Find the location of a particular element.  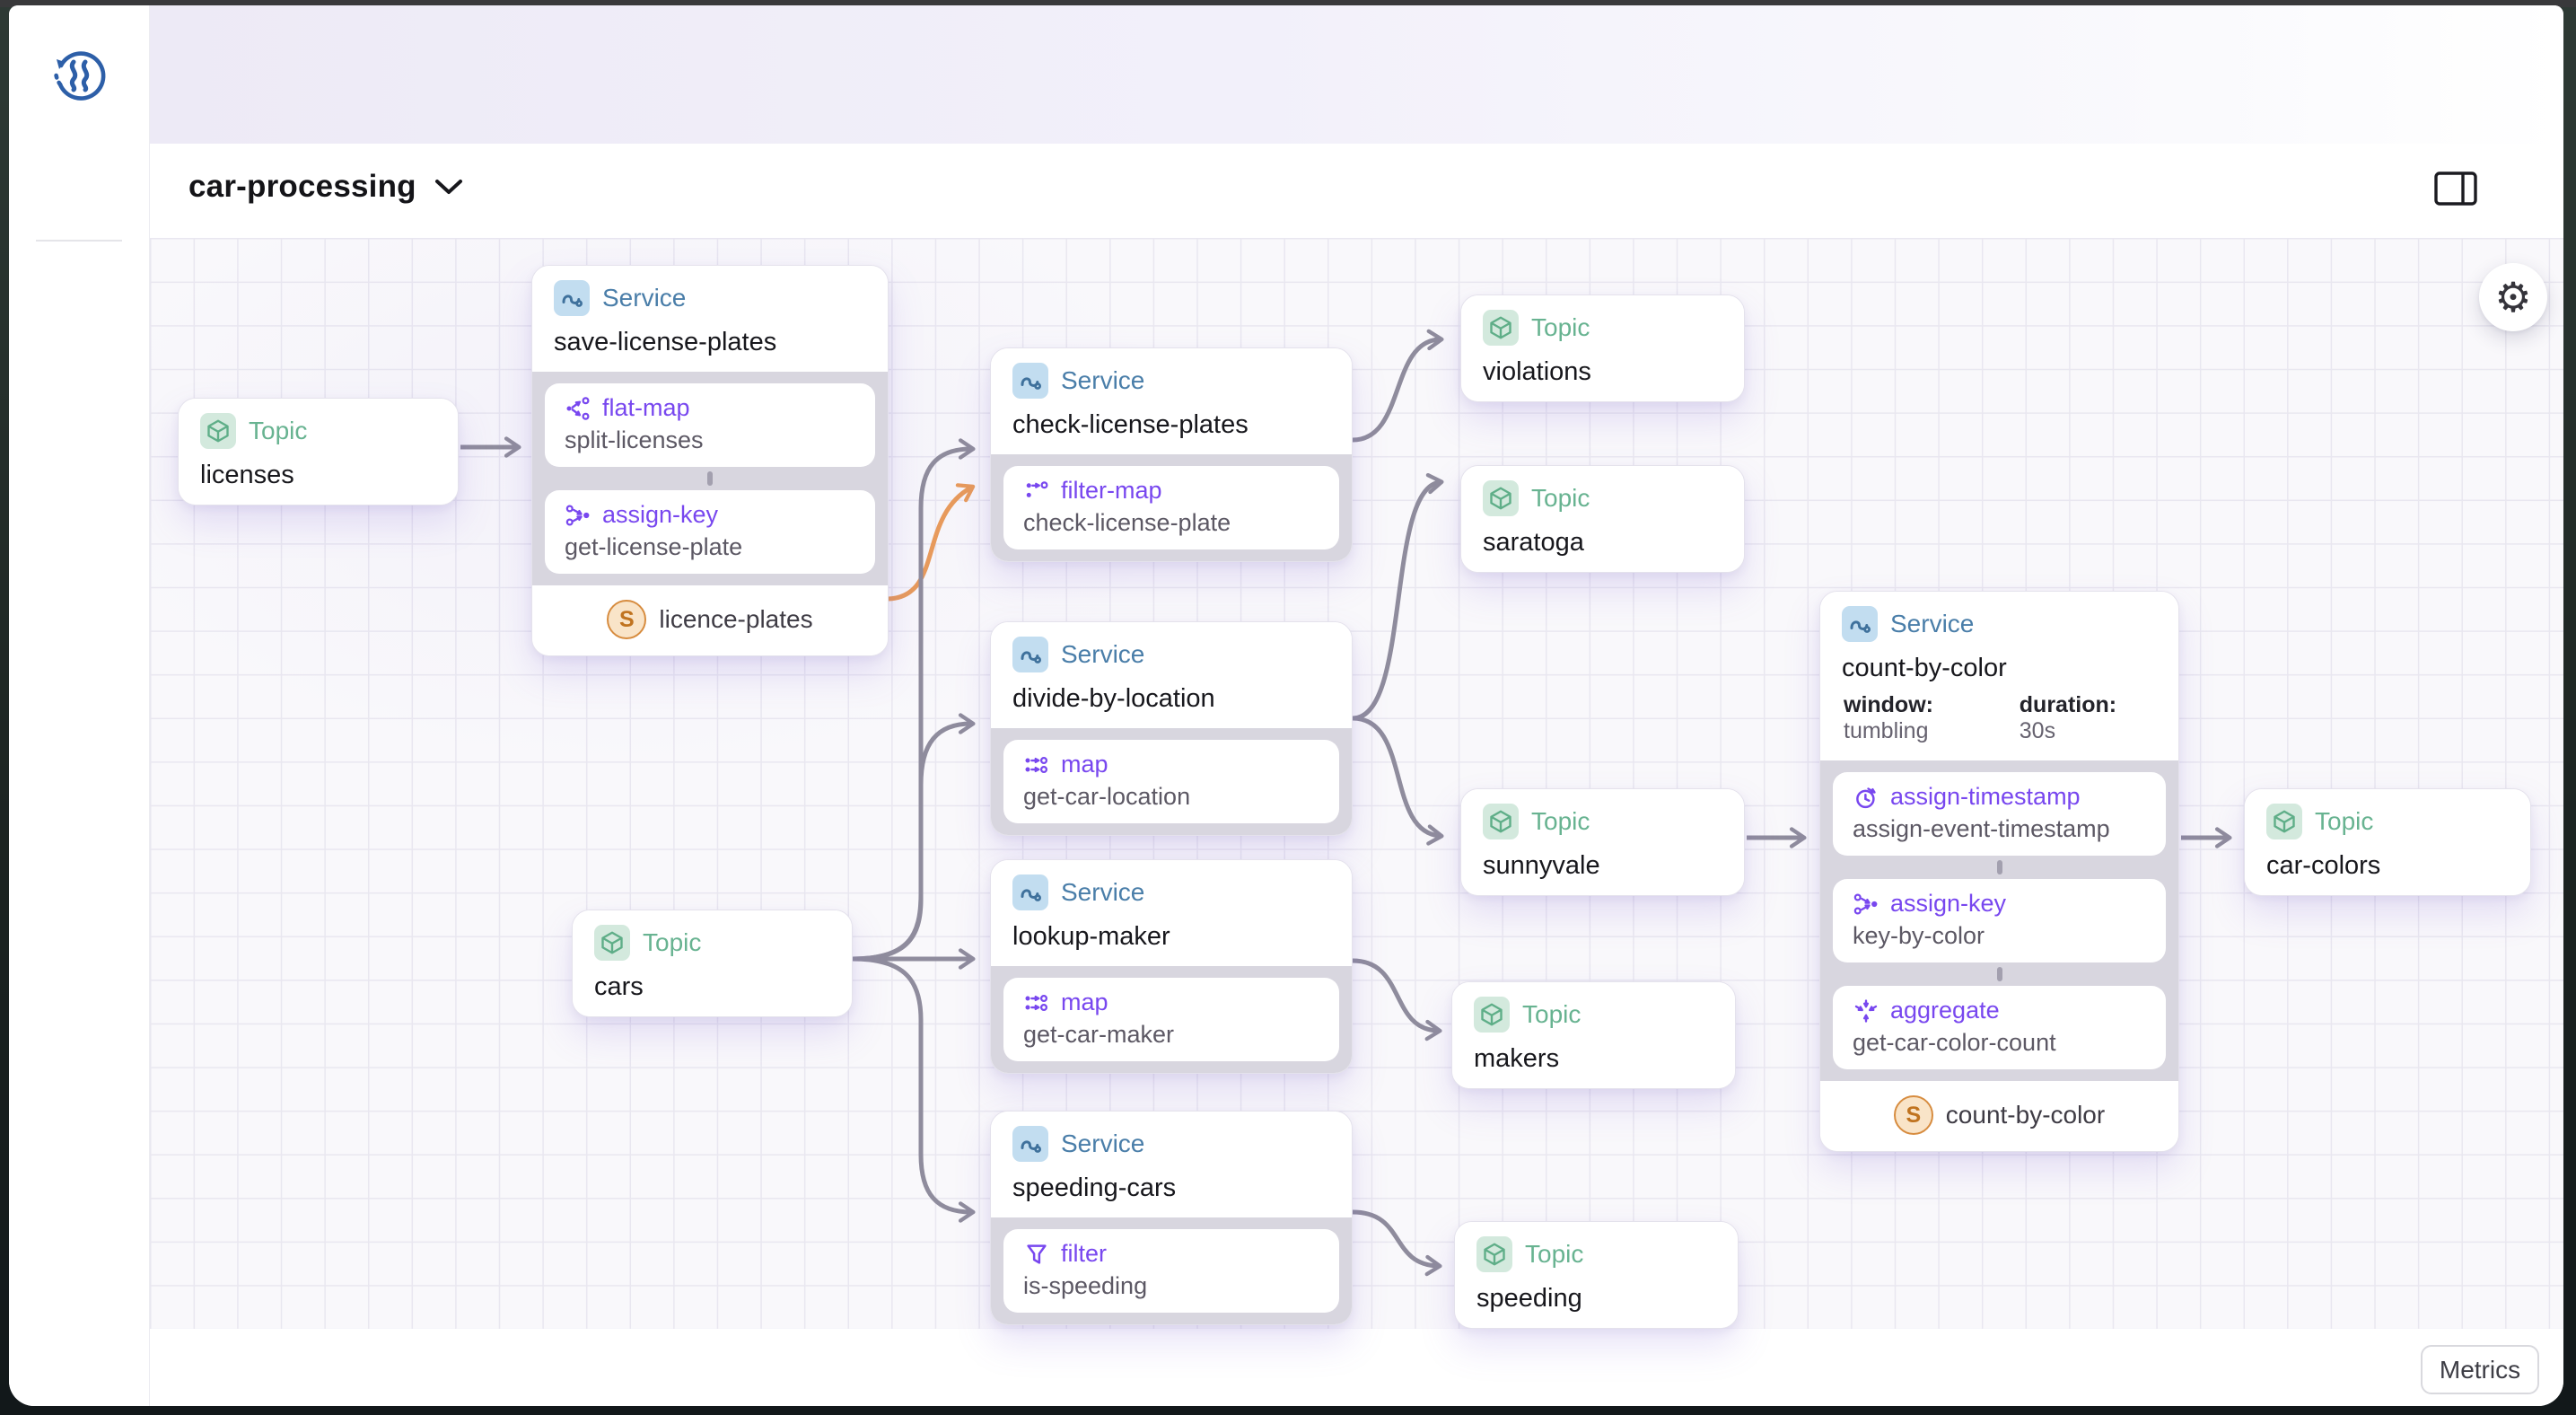

operation-name: is-speeding is located at coordinates (1085, 1285).